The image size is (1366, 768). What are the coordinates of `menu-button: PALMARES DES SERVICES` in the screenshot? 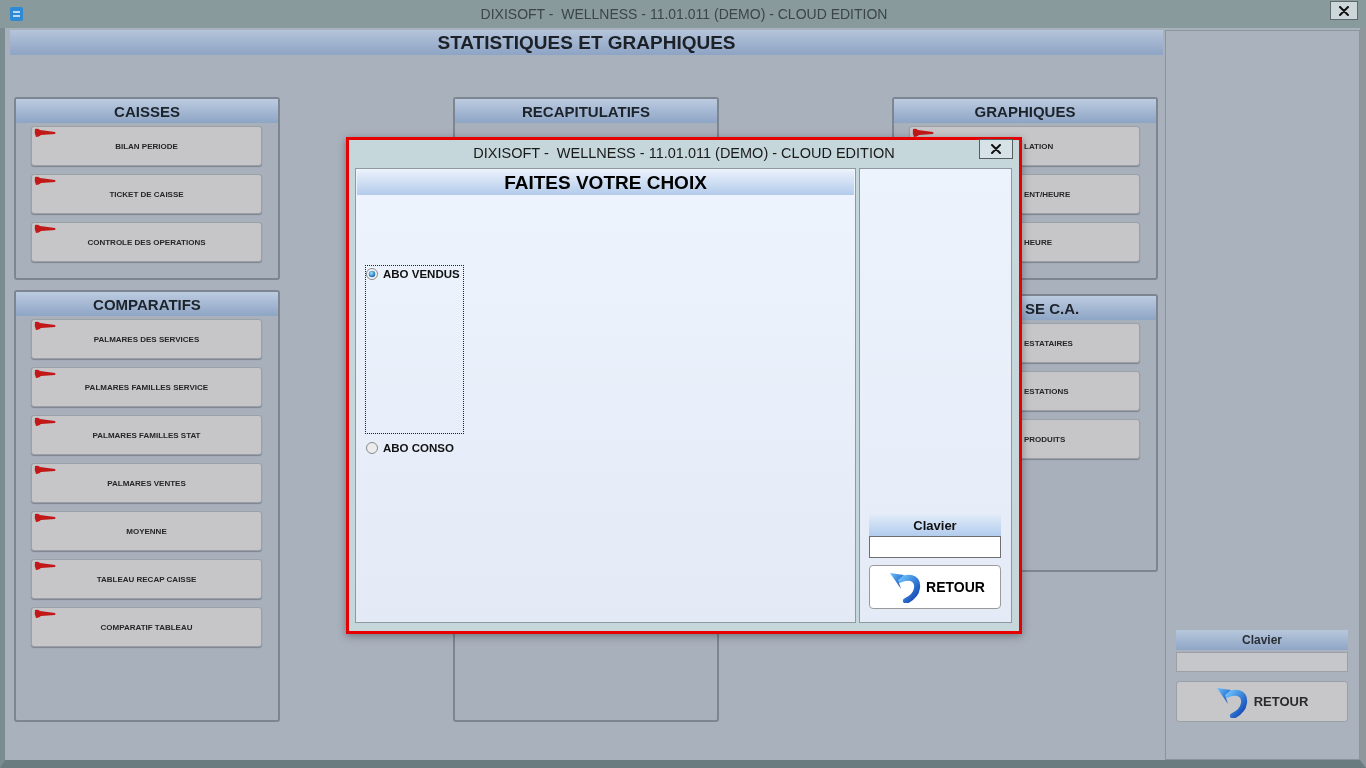 It's located at (146, 339).